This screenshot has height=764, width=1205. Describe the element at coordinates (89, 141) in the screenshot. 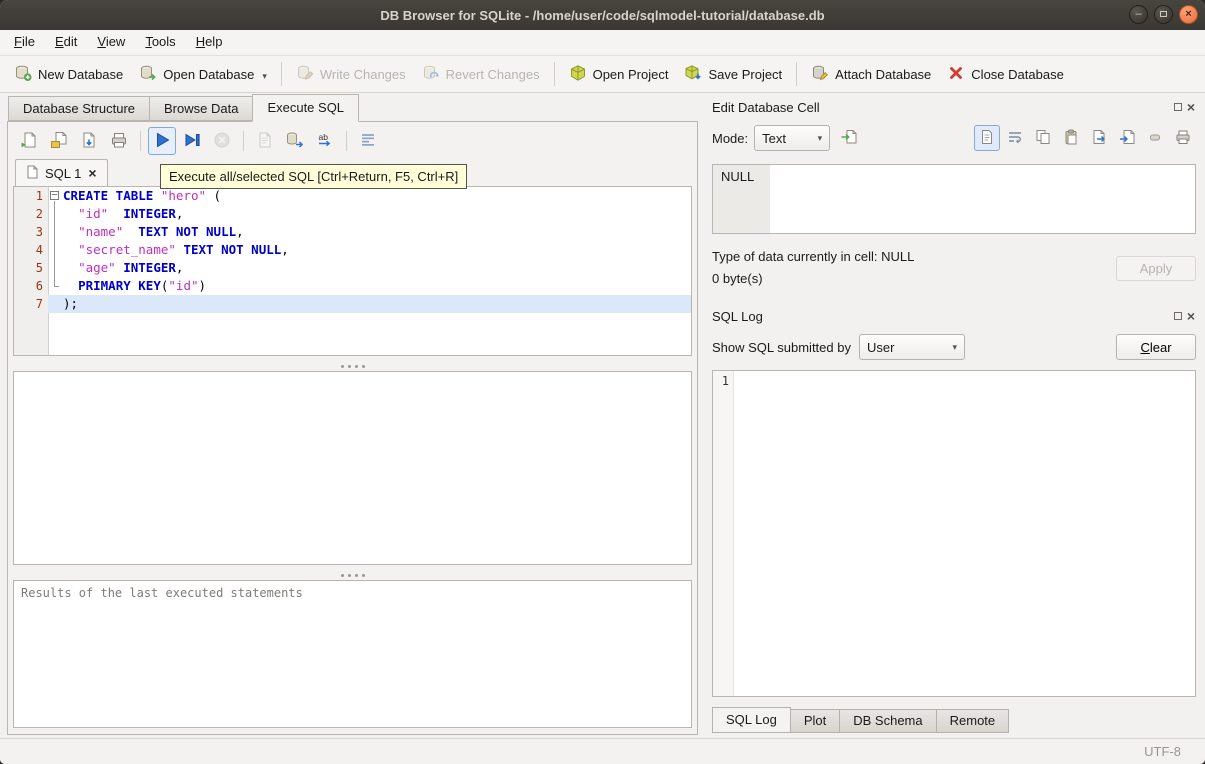

I see `save-sql-file-button` at that location.